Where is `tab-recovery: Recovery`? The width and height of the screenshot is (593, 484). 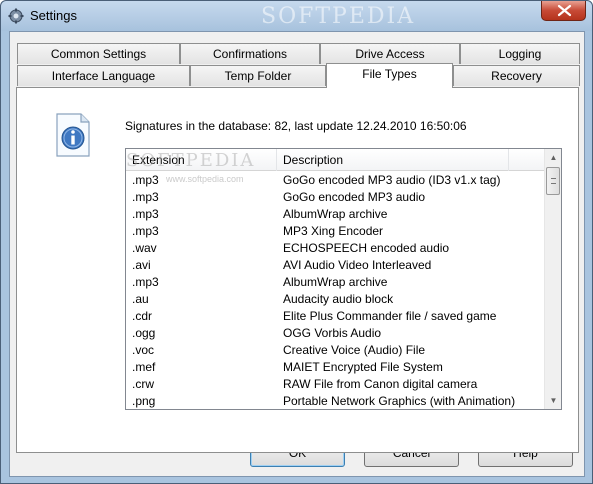 tab-recovery: Recovery is located at coordinates (516, 75).